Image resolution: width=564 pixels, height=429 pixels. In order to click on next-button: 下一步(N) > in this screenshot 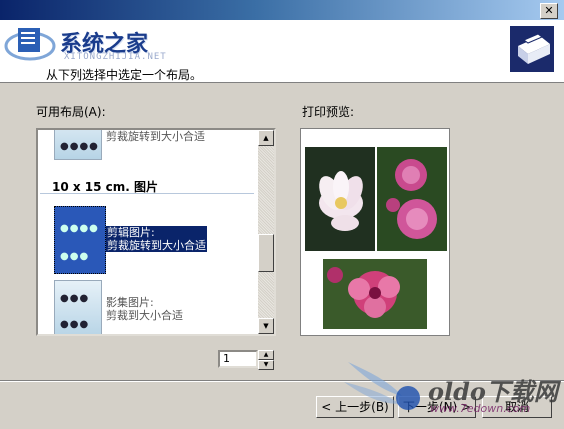, I will do `click(437, 407)`.